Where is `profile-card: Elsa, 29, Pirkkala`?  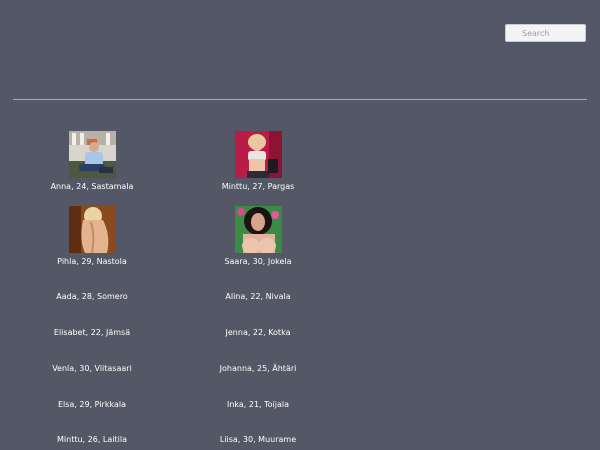 profile-card: Elsa, 29, Pirkkala is located at coordinates (92, 405).